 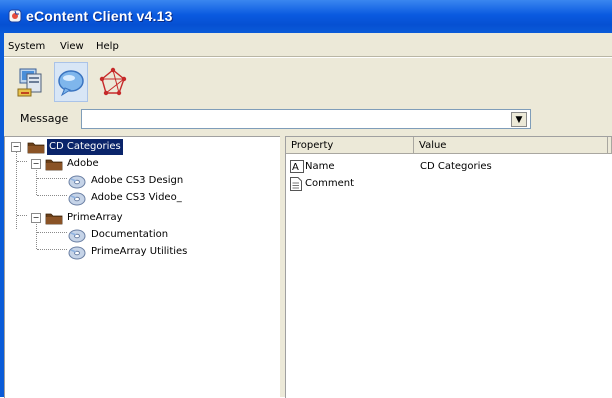 I want to click on window-title: eContent Client v4.13, so click(x=99, y=16).